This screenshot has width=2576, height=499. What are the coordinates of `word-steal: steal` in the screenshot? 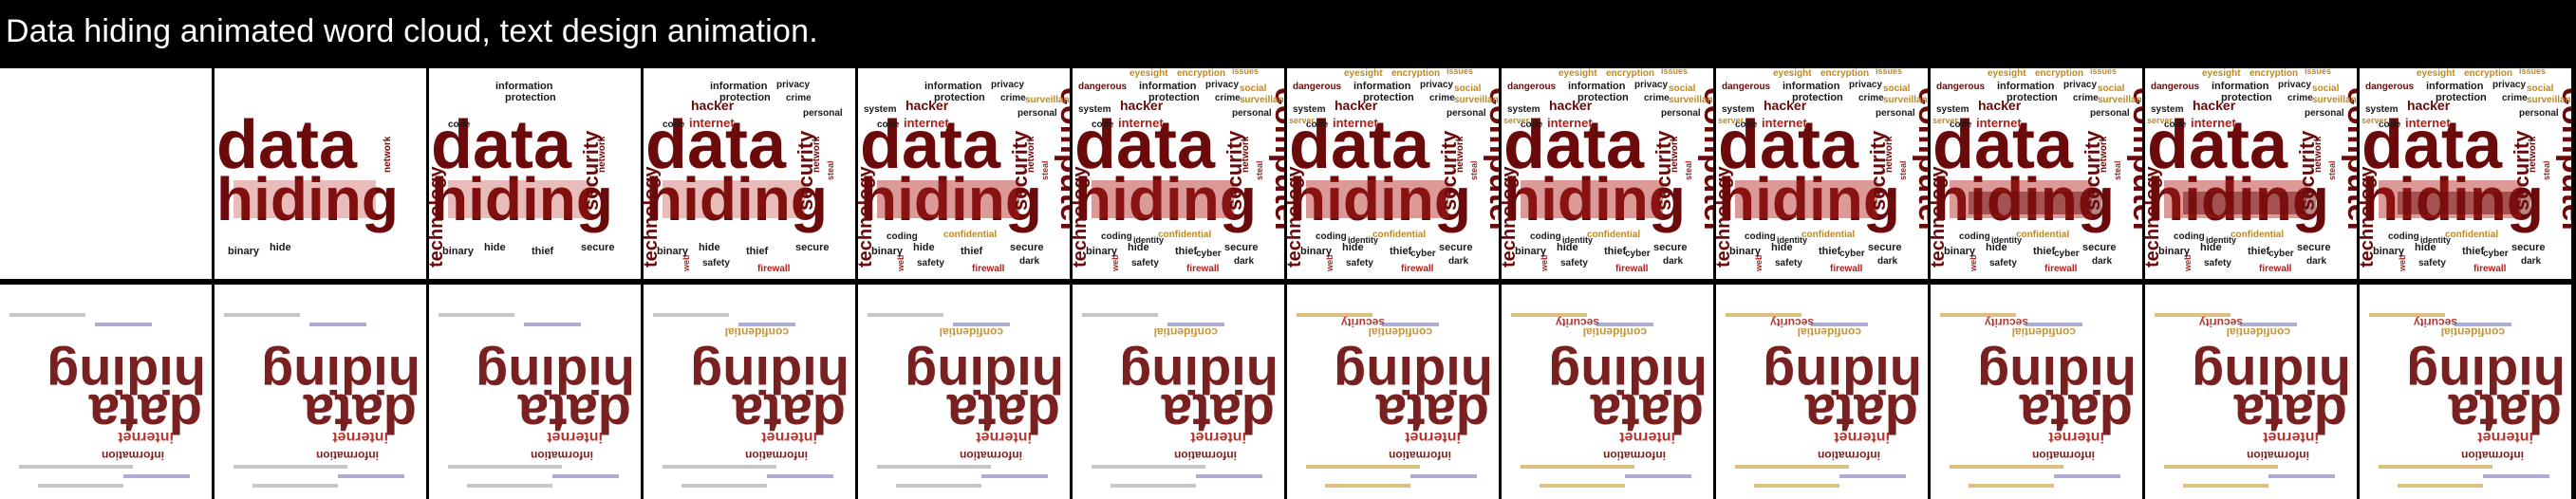 It's located at (2117, 170).